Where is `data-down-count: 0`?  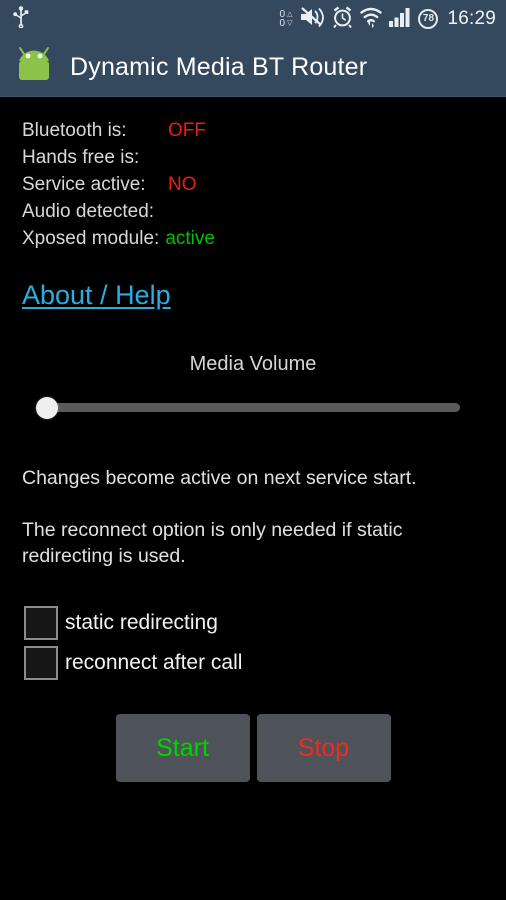 data-down-count: 0 is located at coordinates (282, 23).